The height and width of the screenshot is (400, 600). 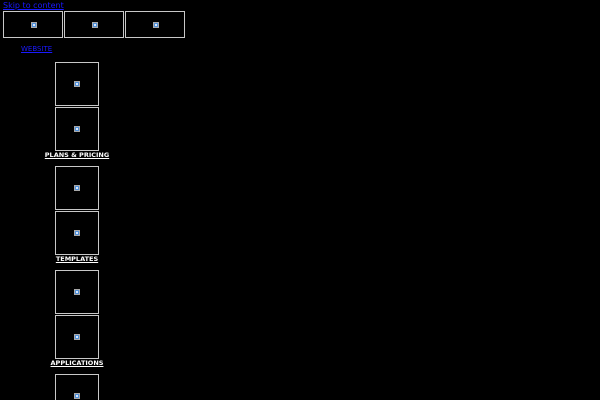 What do you see at coordinates (36, 49) in the screenshot?
I see `website-link: WEBSITE` at bounding box center [36, 49].